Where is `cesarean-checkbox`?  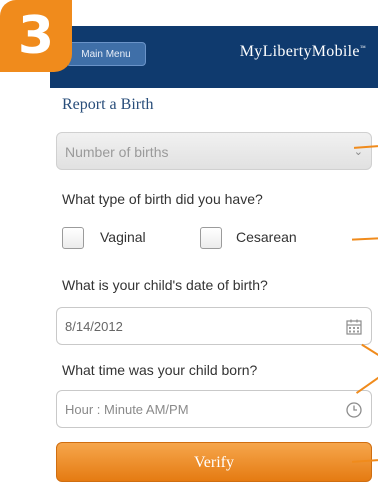
cesarean-checkbox is located at coordinates (211, 238).